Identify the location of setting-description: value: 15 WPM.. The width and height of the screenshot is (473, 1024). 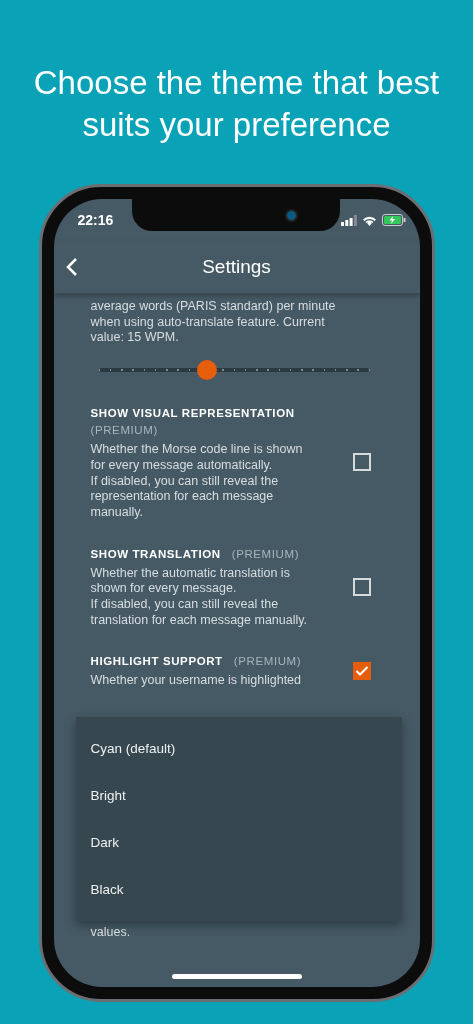
(135, 338).